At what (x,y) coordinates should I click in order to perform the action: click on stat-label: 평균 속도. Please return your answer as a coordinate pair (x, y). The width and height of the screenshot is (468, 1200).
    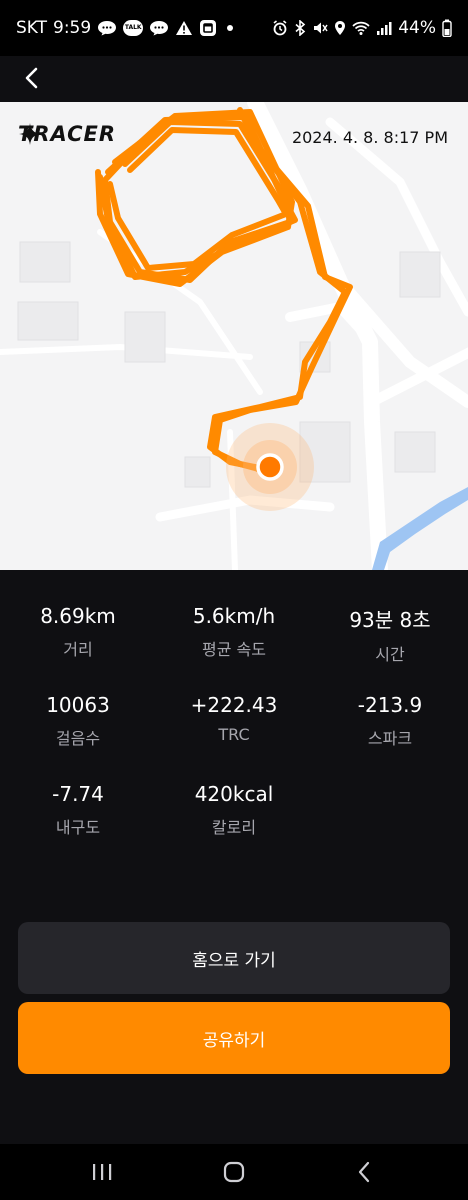
    Looking at the image, I should click on (234, 649).